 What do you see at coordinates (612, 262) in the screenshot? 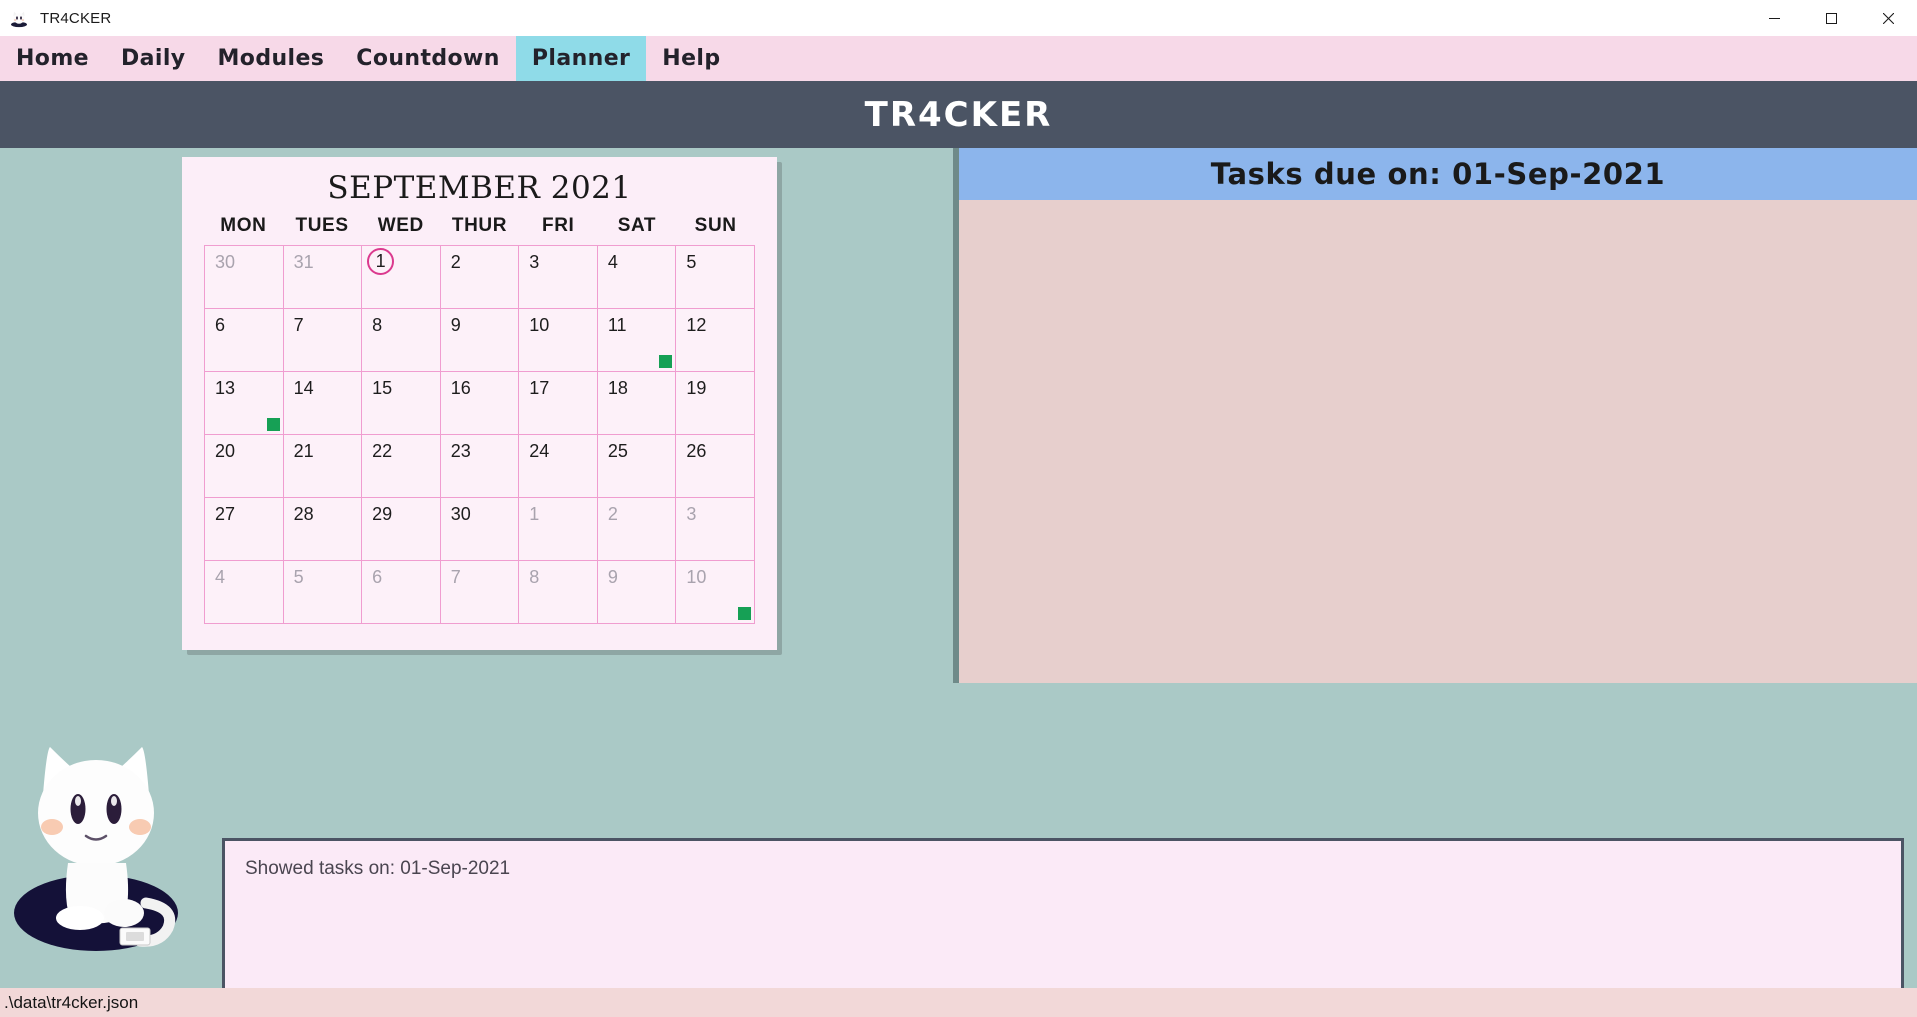
I see `calendar-day-number: 4` at bounding box center [612, 262].